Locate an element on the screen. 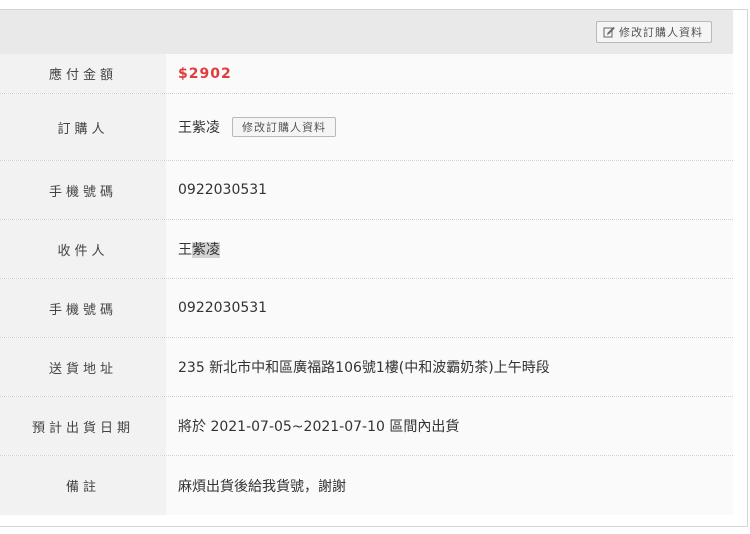 This screenshot has height=534, width=750. amount-label: 應付金額 is located at coordinates (83, 73).